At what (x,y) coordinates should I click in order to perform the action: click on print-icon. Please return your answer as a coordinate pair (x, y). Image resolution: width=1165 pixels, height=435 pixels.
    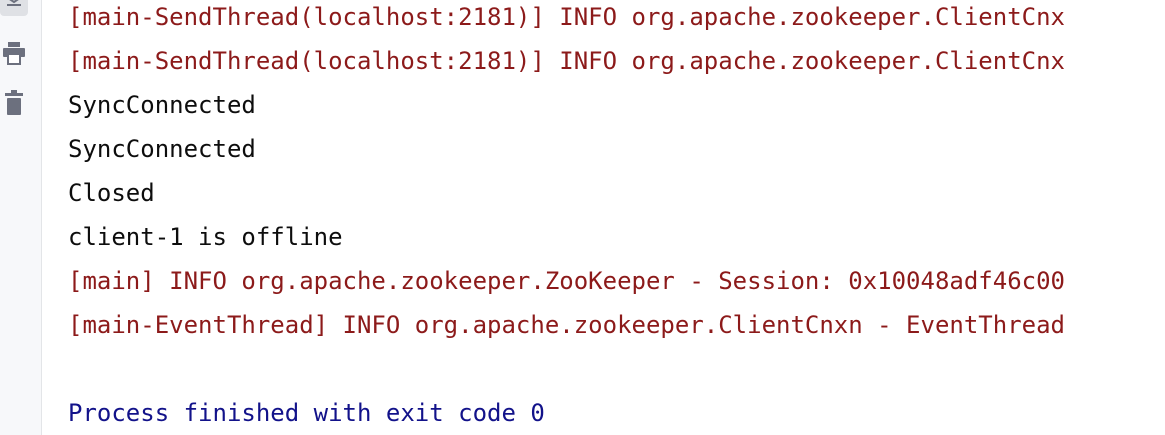
    Looking at the image, I should click on (14, 55).